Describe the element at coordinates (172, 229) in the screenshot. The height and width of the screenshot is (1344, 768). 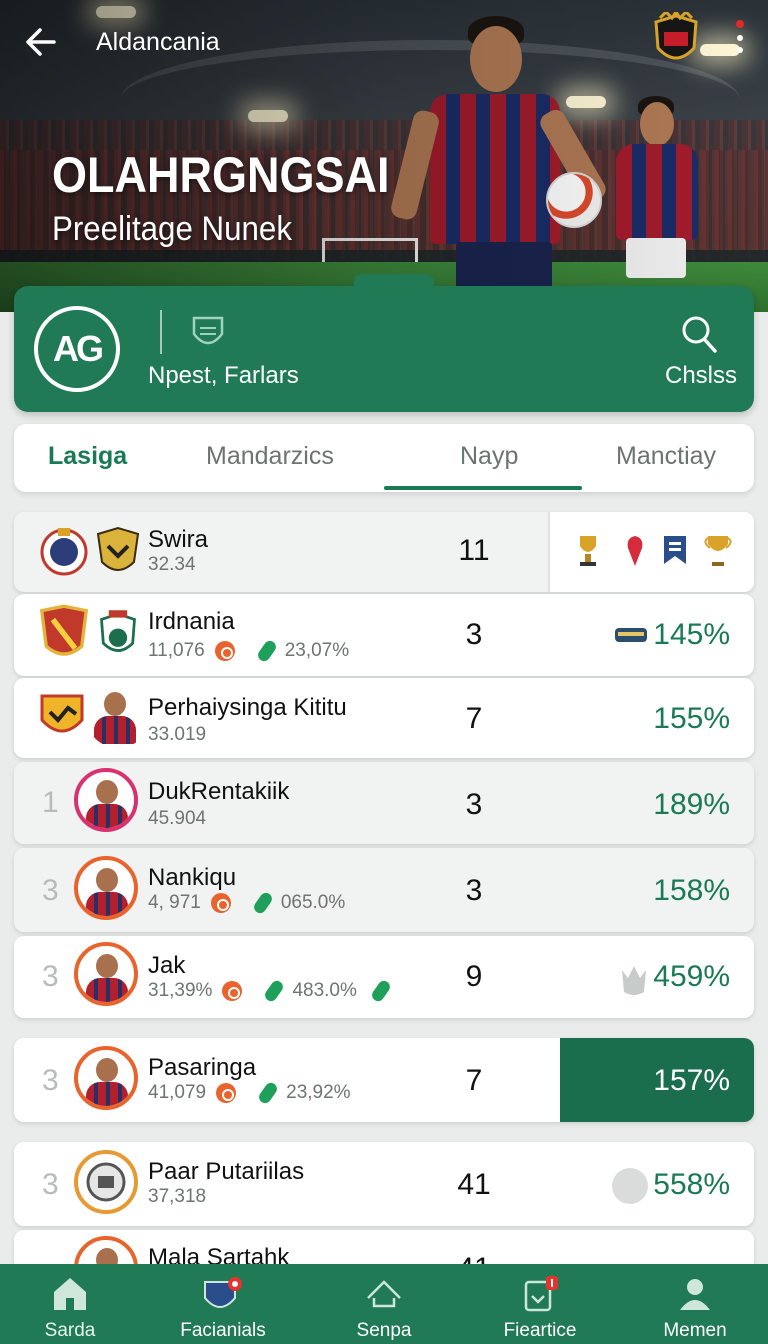
I see `hero-subtitle: Preelitage Nunek` at that location.